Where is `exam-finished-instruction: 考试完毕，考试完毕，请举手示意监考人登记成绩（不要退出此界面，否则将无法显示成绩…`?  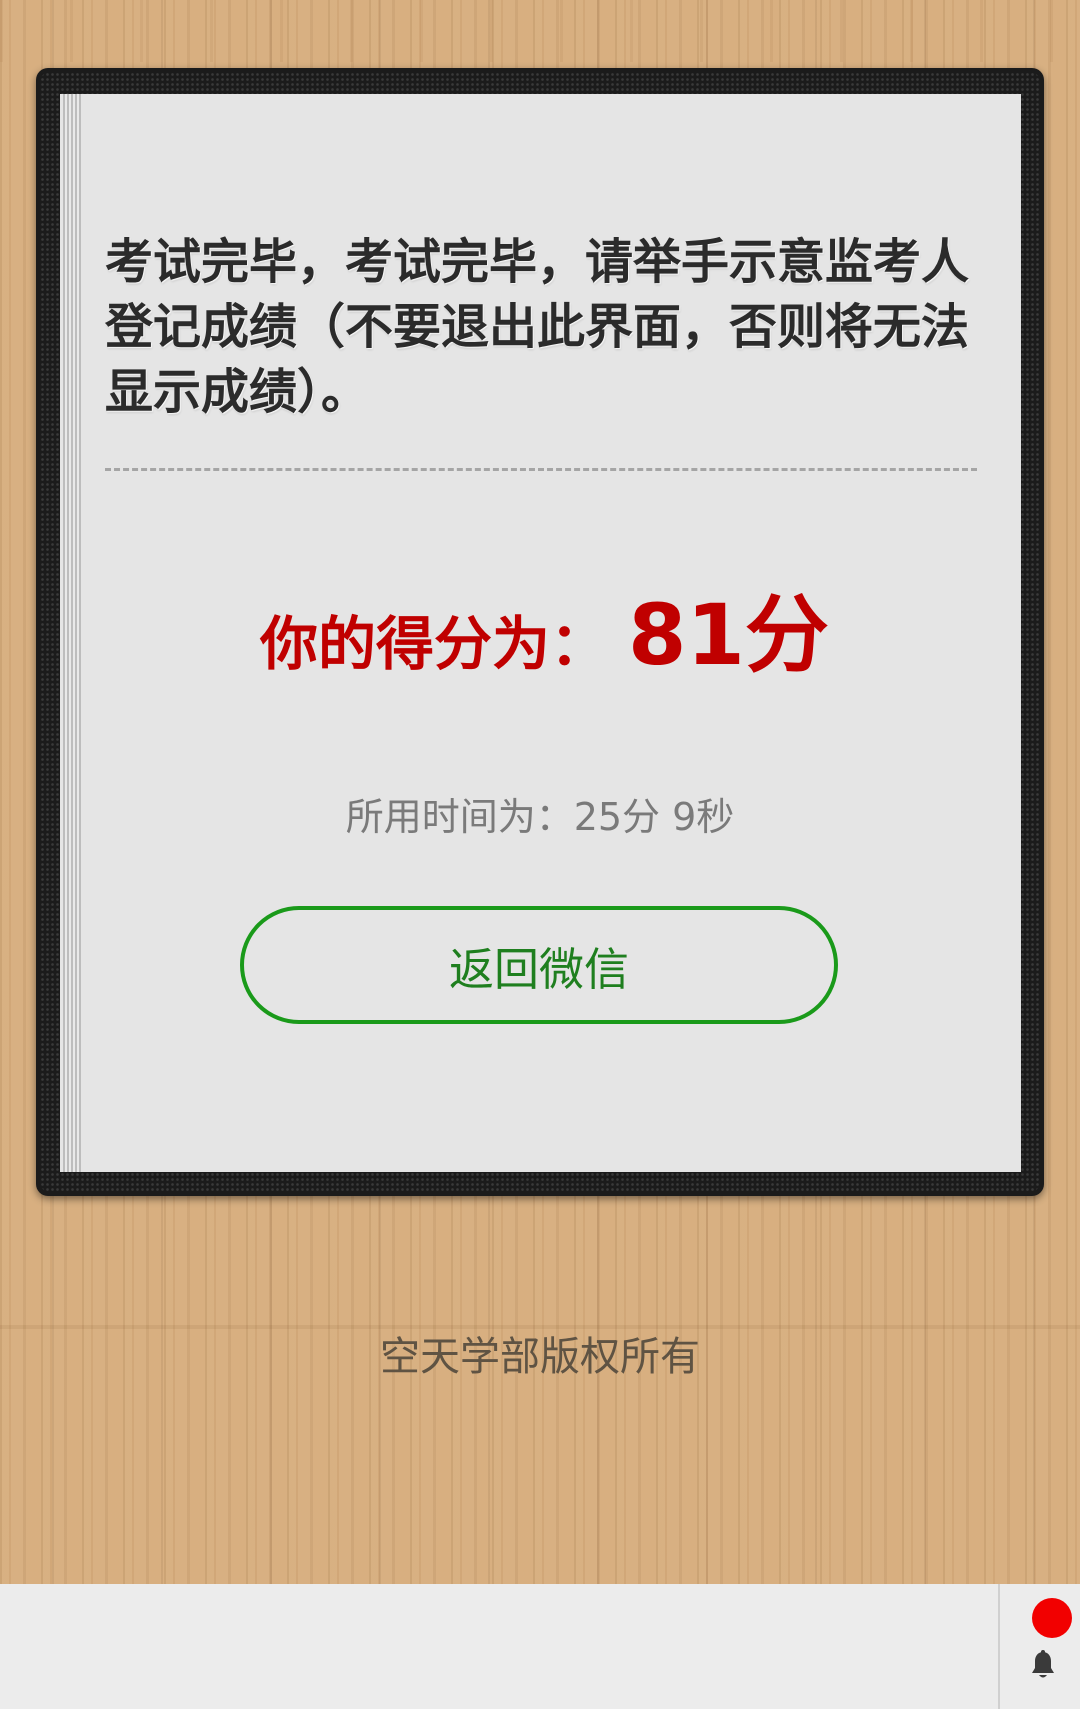
exam-finished-instruction: 考试完毕，考试完毕，请举手示意监考人登记成绩（不要退出此界面，否则将无法显示成绩… is located at coordinates (537, 327).